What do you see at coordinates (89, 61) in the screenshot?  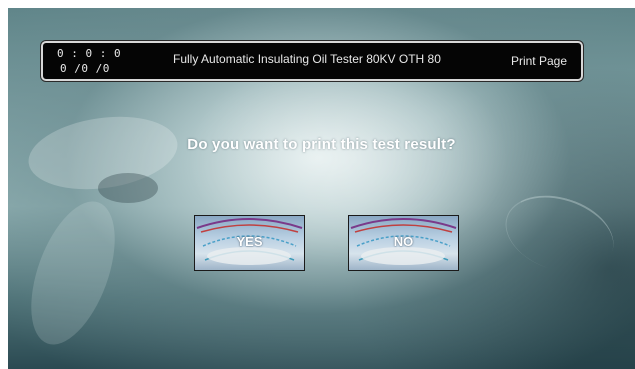 I see `datetime-display: 0 : 0 : 0 0 /0 /0` at bounding box center [89, 61].